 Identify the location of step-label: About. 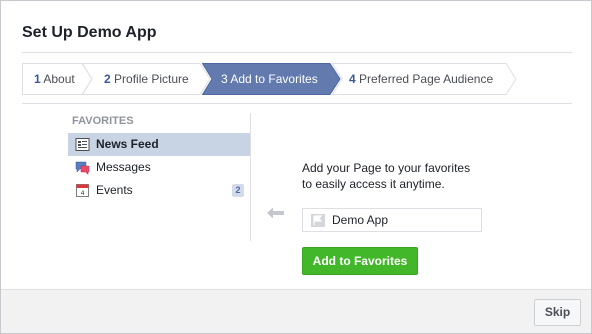
(59, 79).